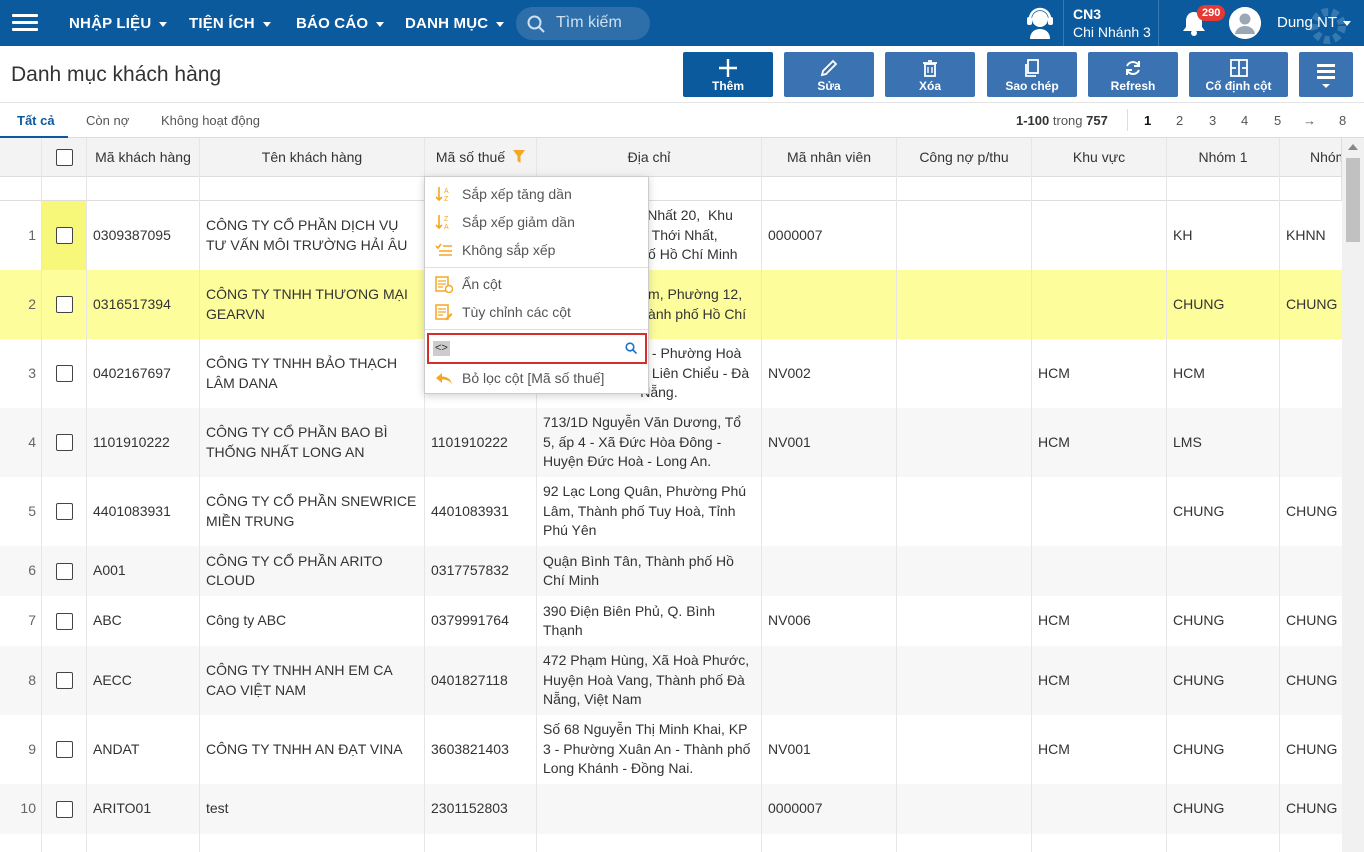 The width and height of the screenshot is (1364, 852). Describe the element at coordinates (32, 620) in the screenshot. I see `row-number: 7` at that location.